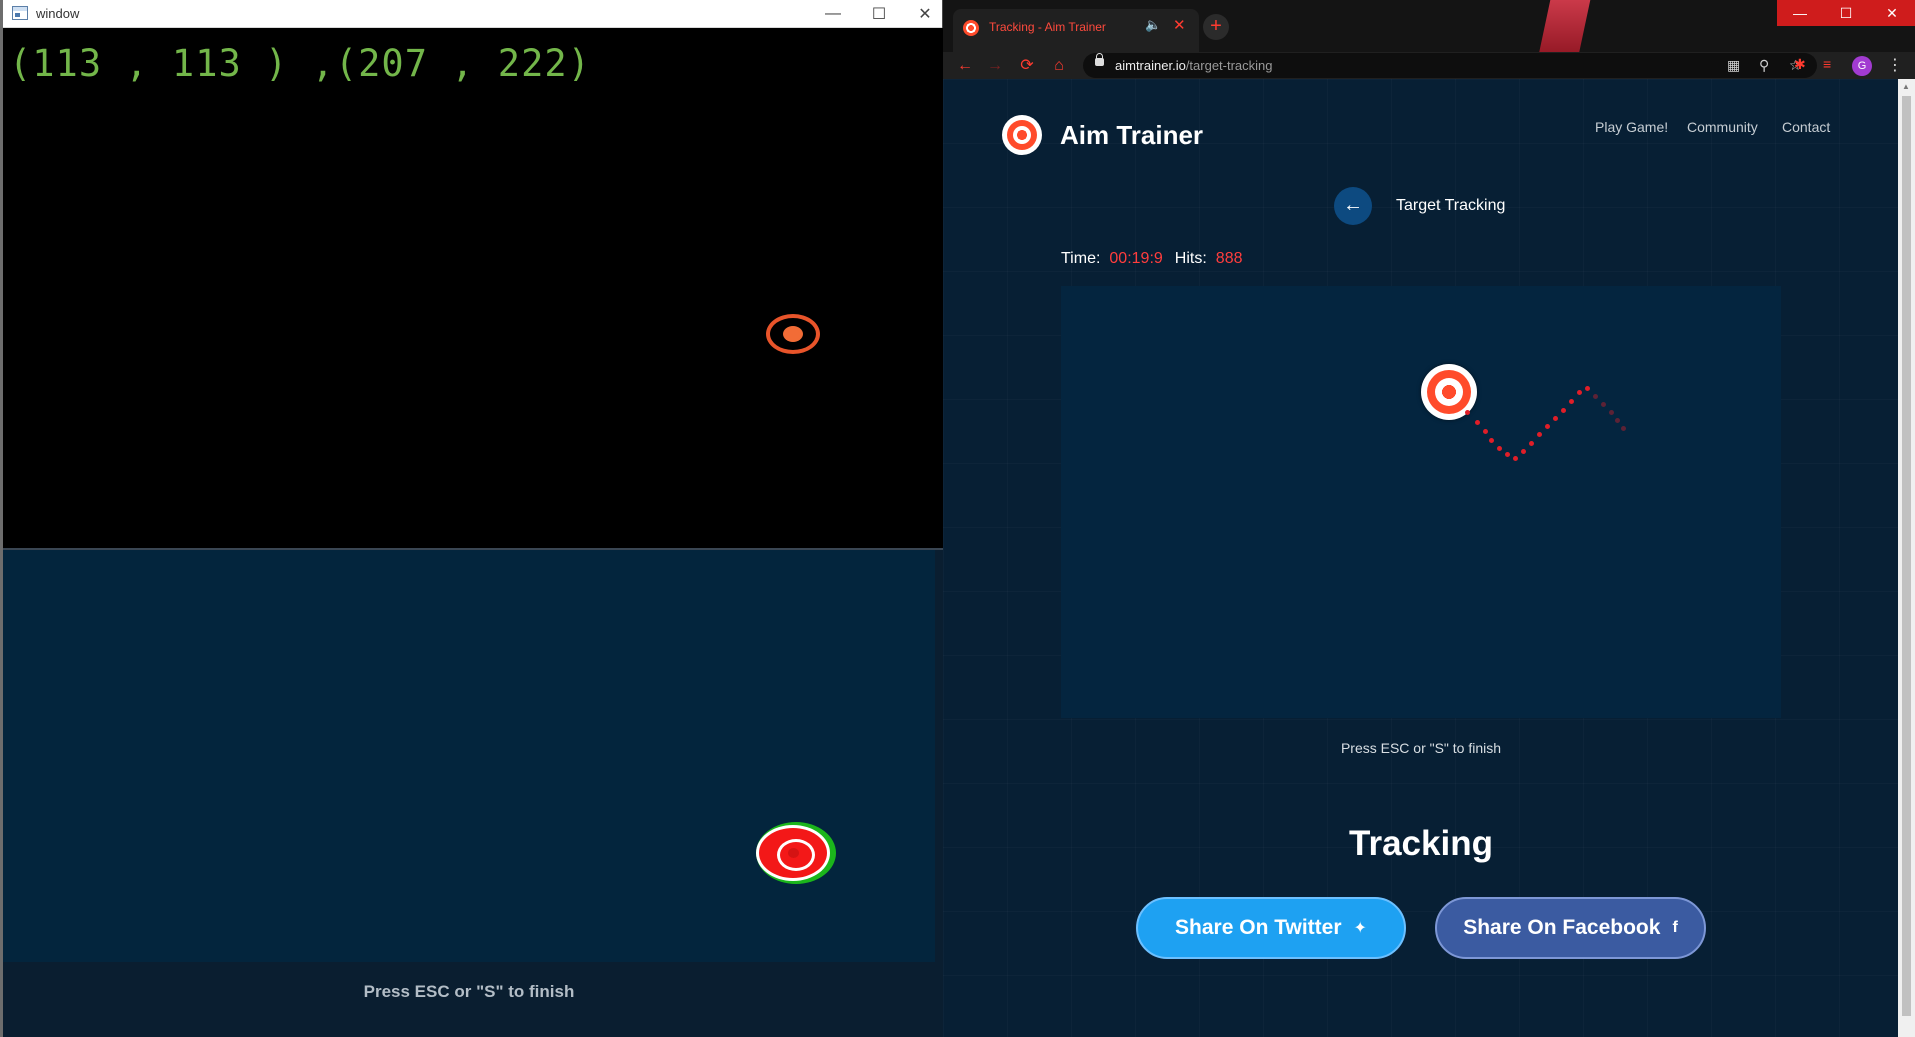 The image size is (1915, 1037). What do you see at coordinates (1258, 927) in the screenshot?
I see `share-twitter-label: Share On Twitter` at bounding box center [1258, 927].